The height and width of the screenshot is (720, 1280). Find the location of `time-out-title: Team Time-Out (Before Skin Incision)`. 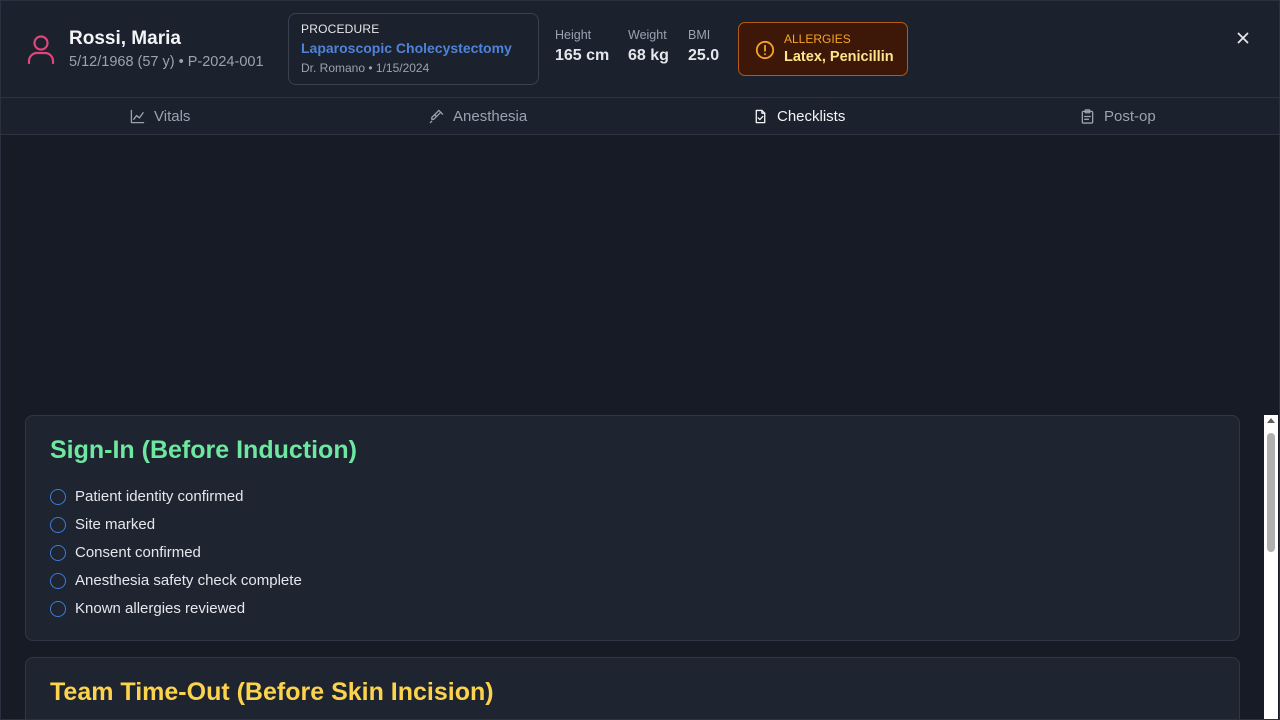

time-out-title: Team Time-Out (Before Skin Incision) is located at coordinates (272, 692).